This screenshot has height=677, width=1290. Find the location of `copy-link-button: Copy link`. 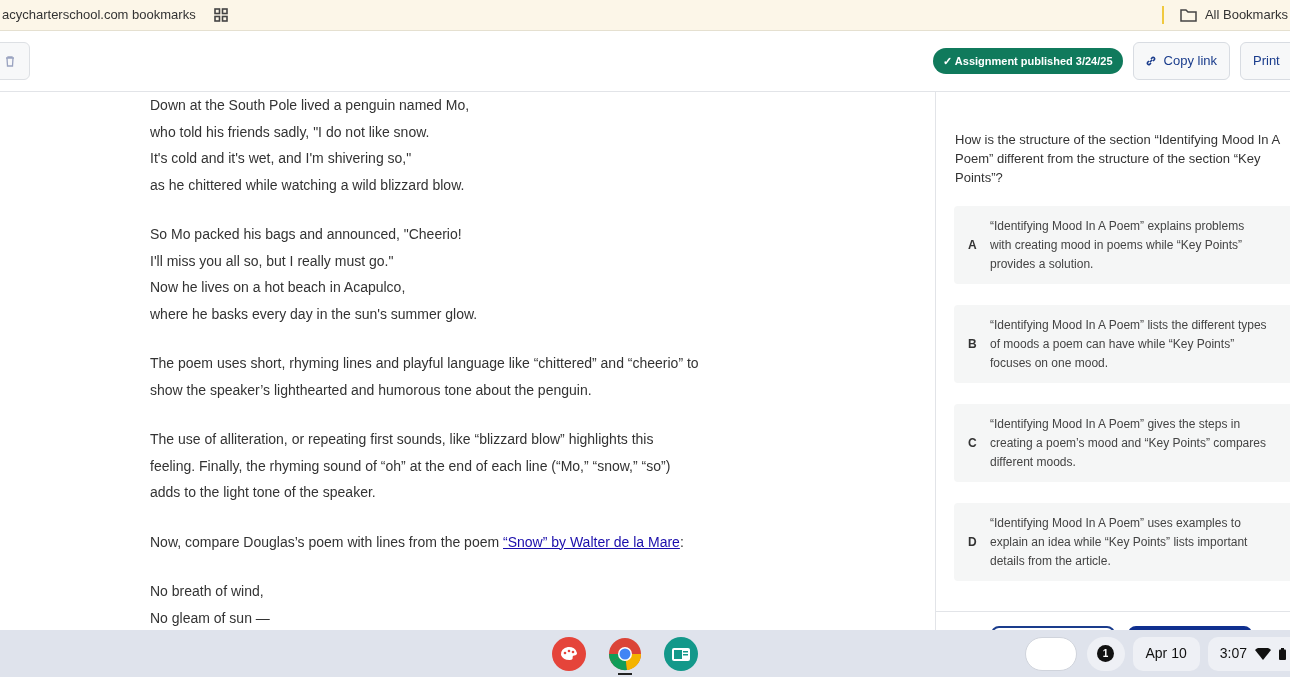

copy-link-button: Copy link is located at coordinates (1181, 61).